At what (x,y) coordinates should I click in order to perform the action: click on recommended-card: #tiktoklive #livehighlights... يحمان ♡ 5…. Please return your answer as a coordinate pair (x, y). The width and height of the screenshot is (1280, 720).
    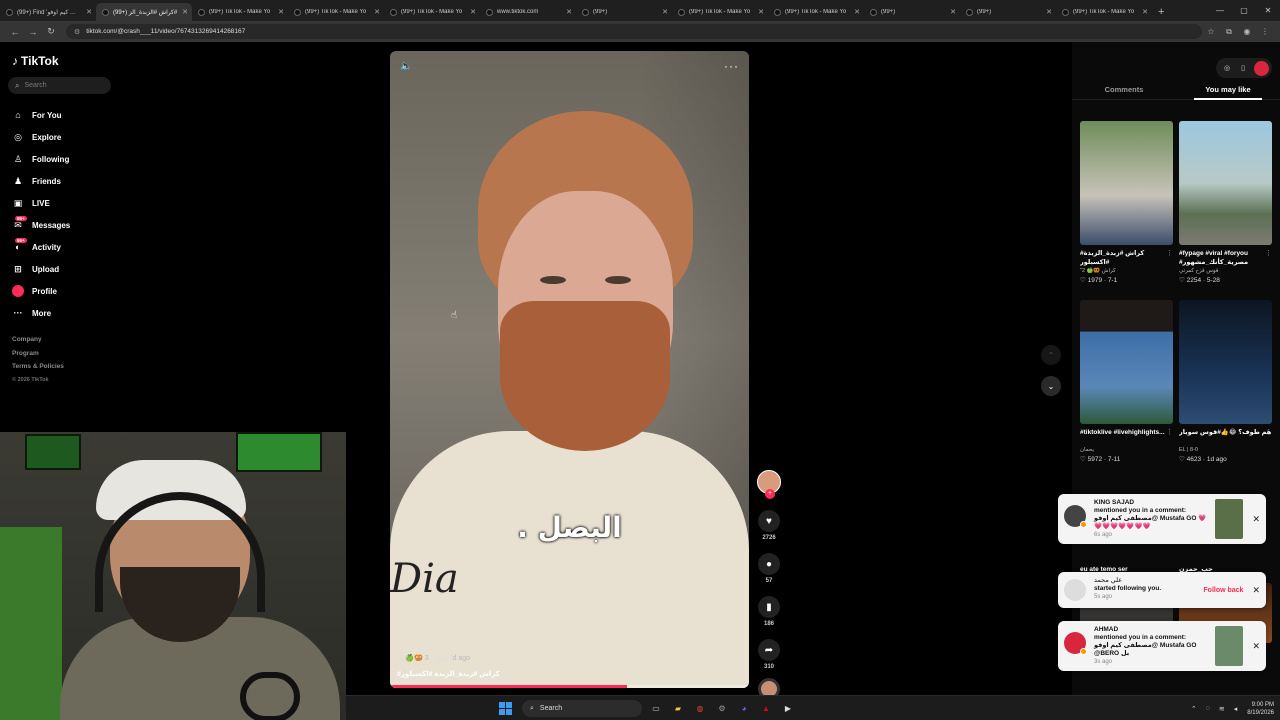
    Looking at the image, I should click on (1126, 381).